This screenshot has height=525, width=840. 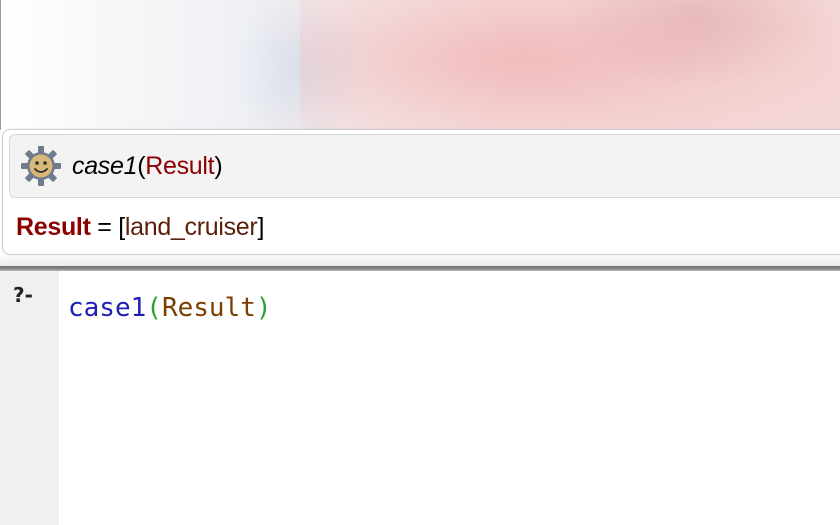 What do you see at coordinates (53, 227) in the screenshot?
I see `result-variable: Result` at bounding box center [53, 227].